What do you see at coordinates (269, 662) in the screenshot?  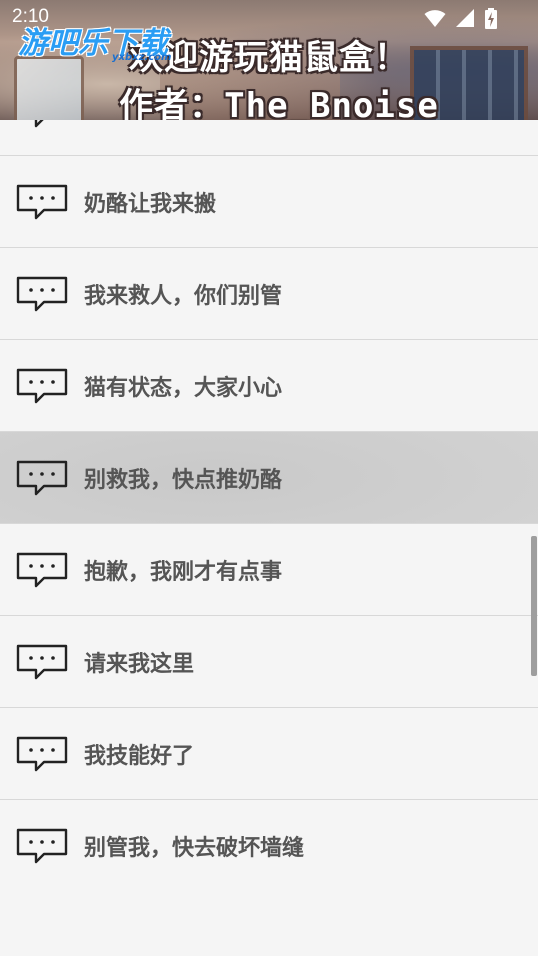 I see `list-item: 请来我这里` at bounding box center [269, 662].